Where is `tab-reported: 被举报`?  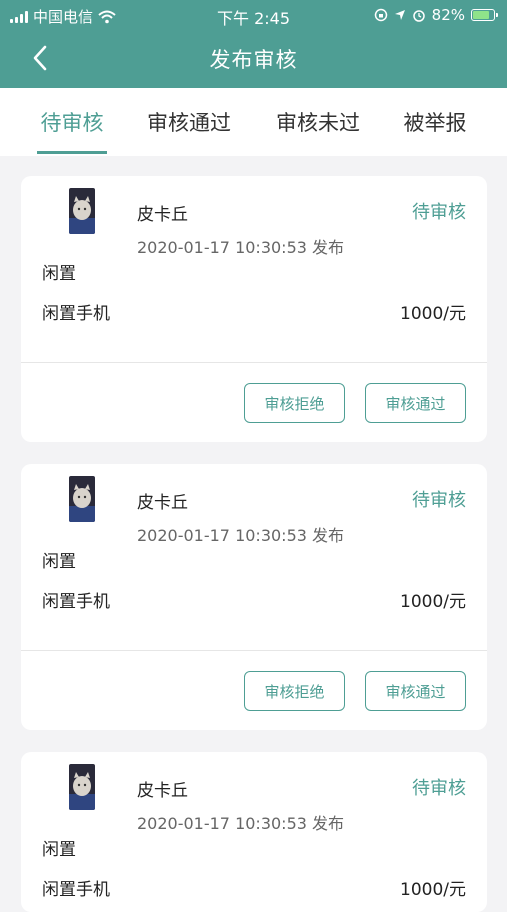 tab-reported: 被举报 is located at coordinates (435, 122).